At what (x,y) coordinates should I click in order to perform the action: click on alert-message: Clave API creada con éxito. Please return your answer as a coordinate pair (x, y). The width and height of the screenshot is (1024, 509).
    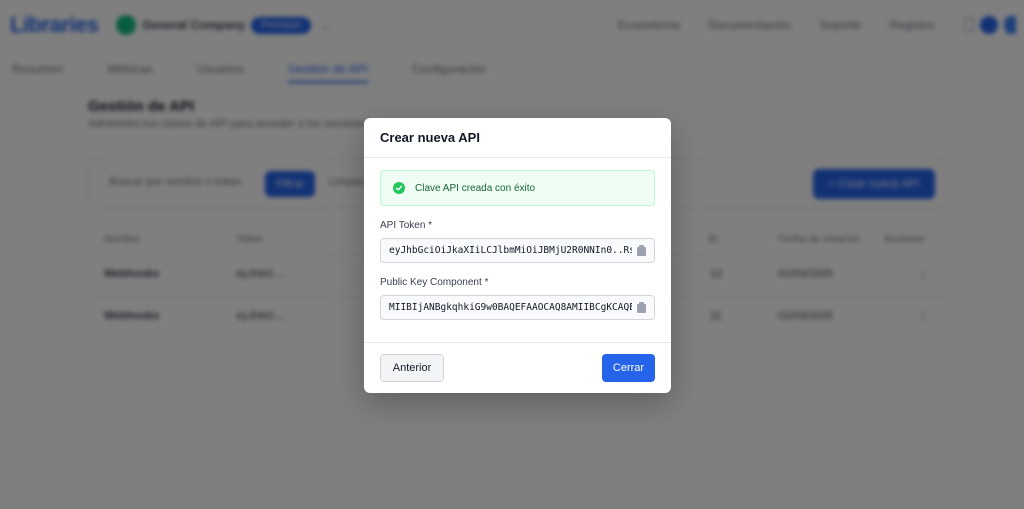
    Looking at the image, I should click on (475, 188).